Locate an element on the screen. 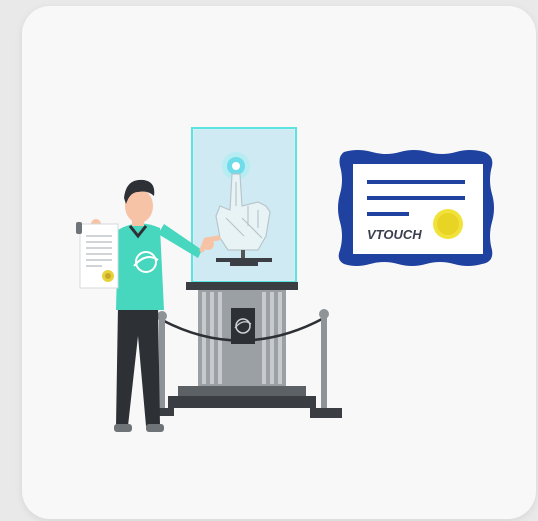 This screenshot has width=538, height=521. pedestal is located at coordinates (242, 345).